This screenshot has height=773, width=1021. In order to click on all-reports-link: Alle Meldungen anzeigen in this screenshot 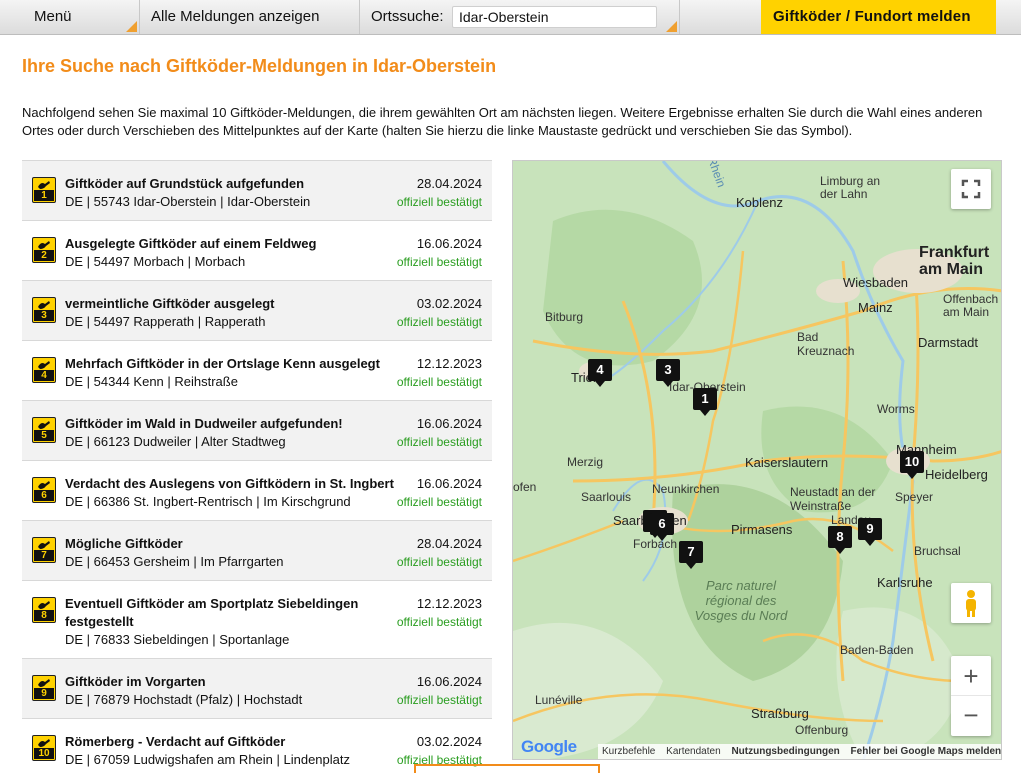, I will do `click(250, 17)`.